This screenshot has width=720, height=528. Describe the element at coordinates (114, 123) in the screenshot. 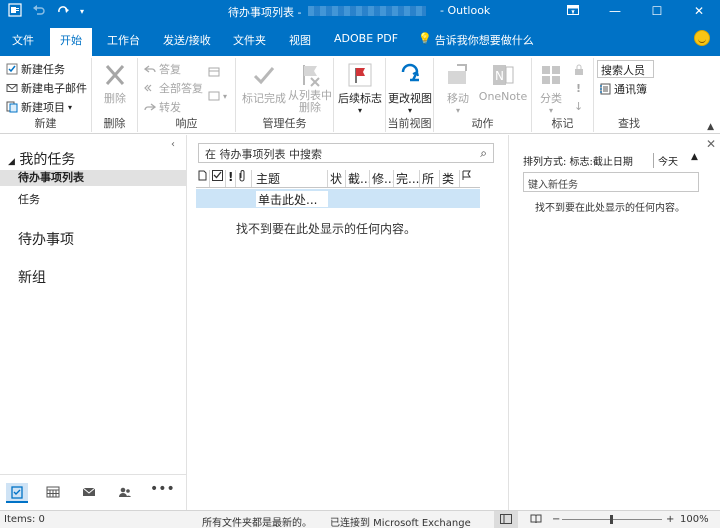

I see `group-delete-label: 删除` at that location.